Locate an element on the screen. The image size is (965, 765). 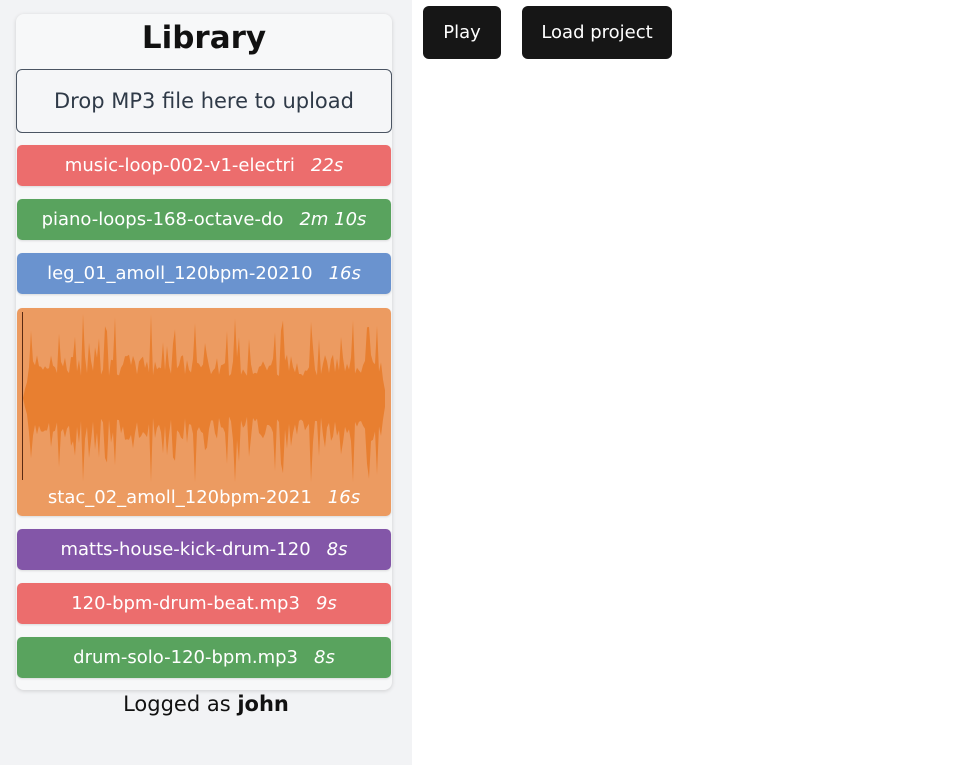
waveform-shape is located at coordinates (204, 398).